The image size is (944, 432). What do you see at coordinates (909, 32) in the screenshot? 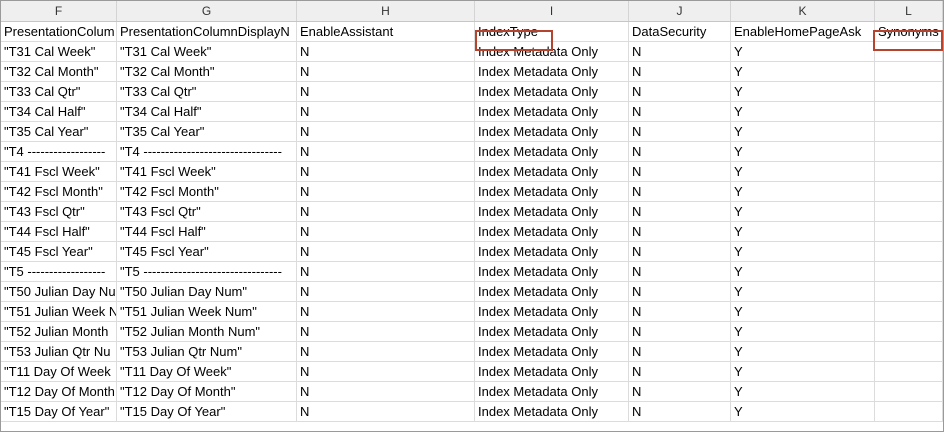
I see `cell-header-synonyms: Synonyms` at bounding box center [909, 32].